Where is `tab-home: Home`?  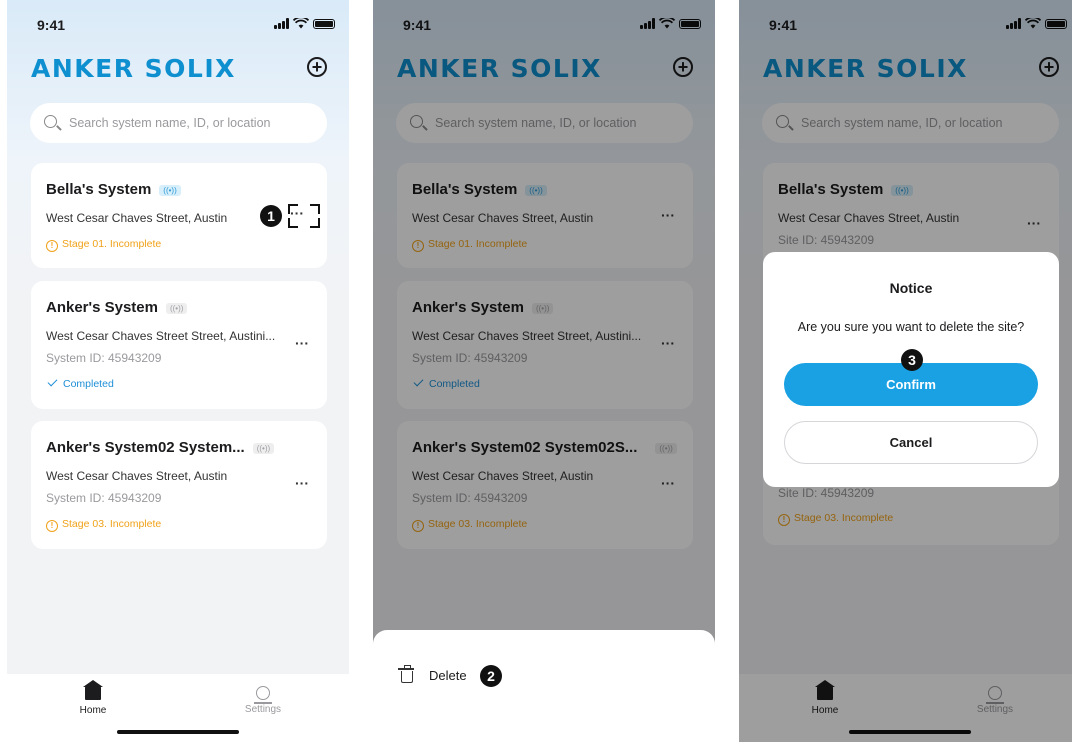 tab-home: Home is located at coordinates (93, 698).